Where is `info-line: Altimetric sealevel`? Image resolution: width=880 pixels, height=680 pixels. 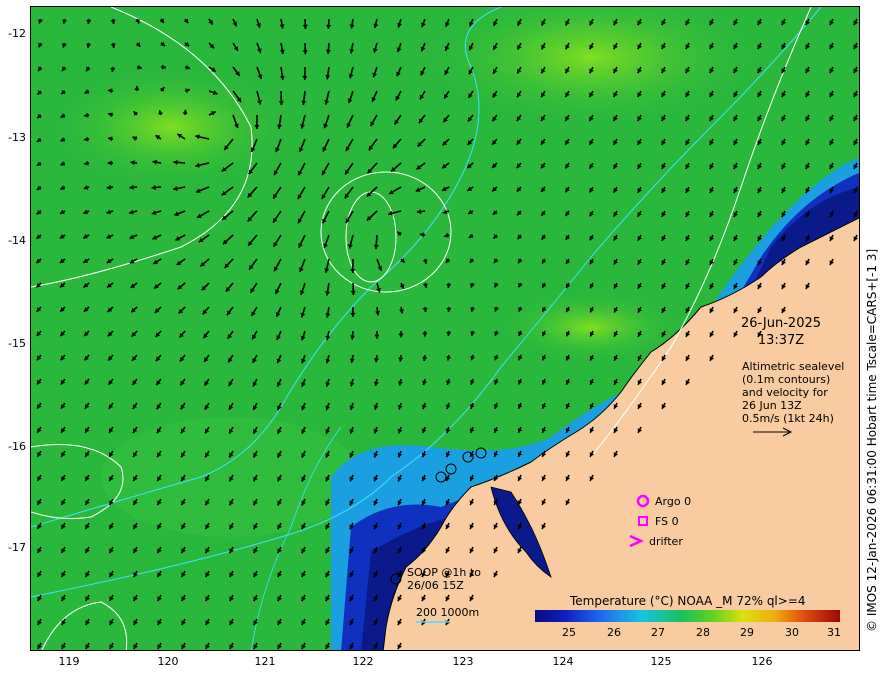
info-line: Altimetric sealevel is located at coordinates (793, 366).